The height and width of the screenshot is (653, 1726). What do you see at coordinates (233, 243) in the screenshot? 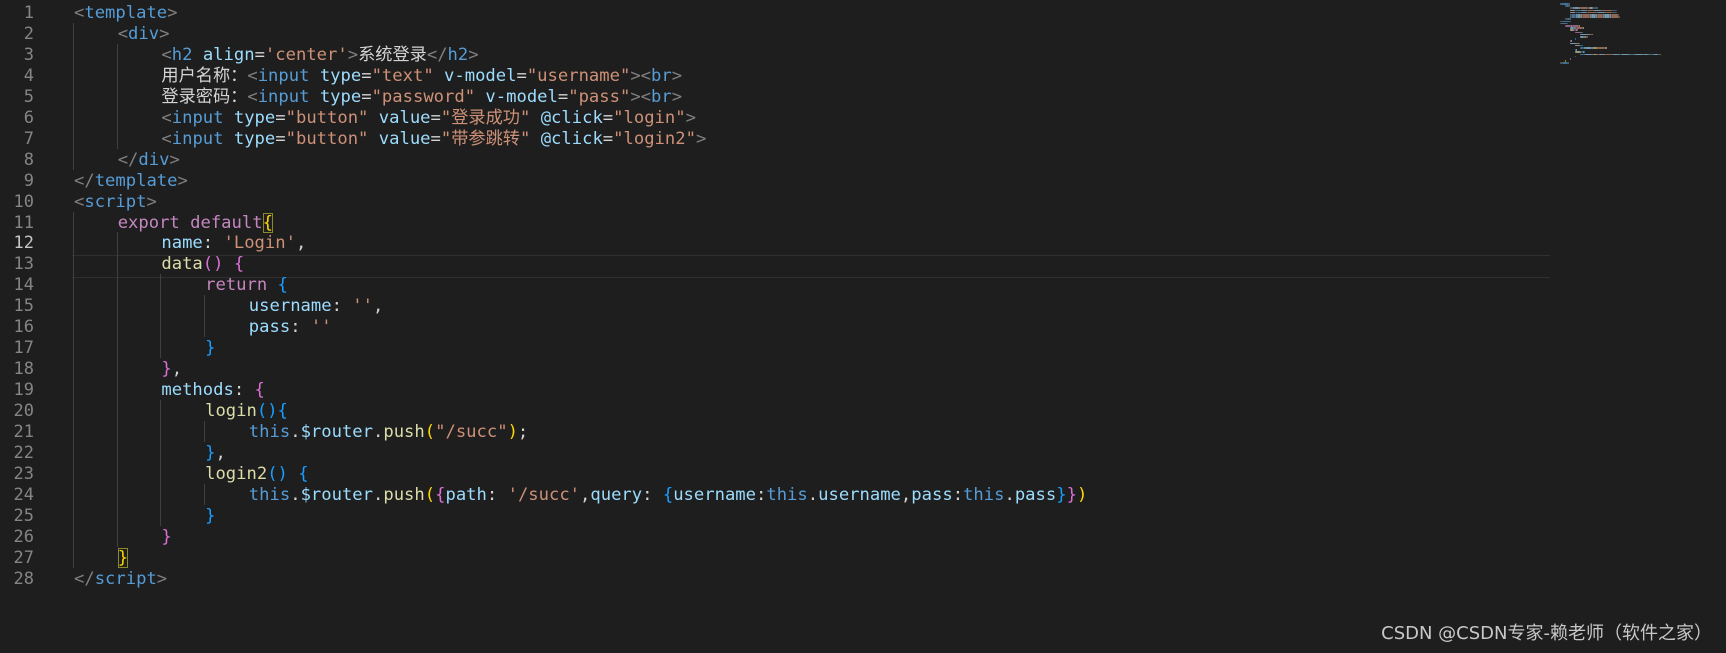
I see `code-text: name: 'Login',` at bounding box center [233, 243].